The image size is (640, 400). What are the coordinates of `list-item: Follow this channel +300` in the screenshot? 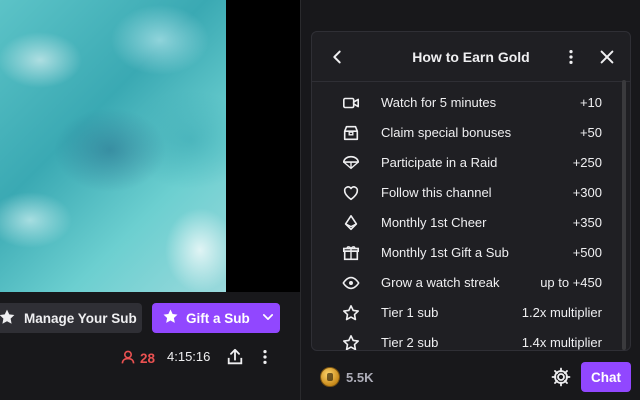 It's located at (467, 192).